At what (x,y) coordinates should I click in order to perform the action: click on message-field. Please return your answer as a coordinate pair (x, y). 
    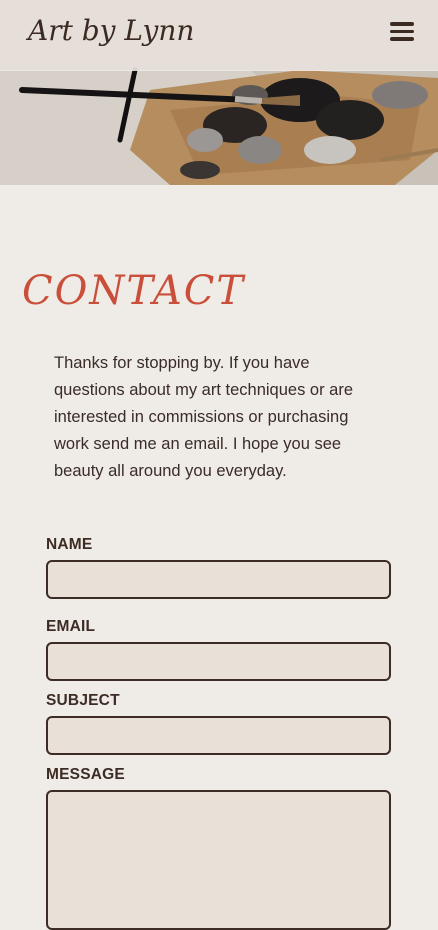
    Looking at the image, I should click on (218, 860).